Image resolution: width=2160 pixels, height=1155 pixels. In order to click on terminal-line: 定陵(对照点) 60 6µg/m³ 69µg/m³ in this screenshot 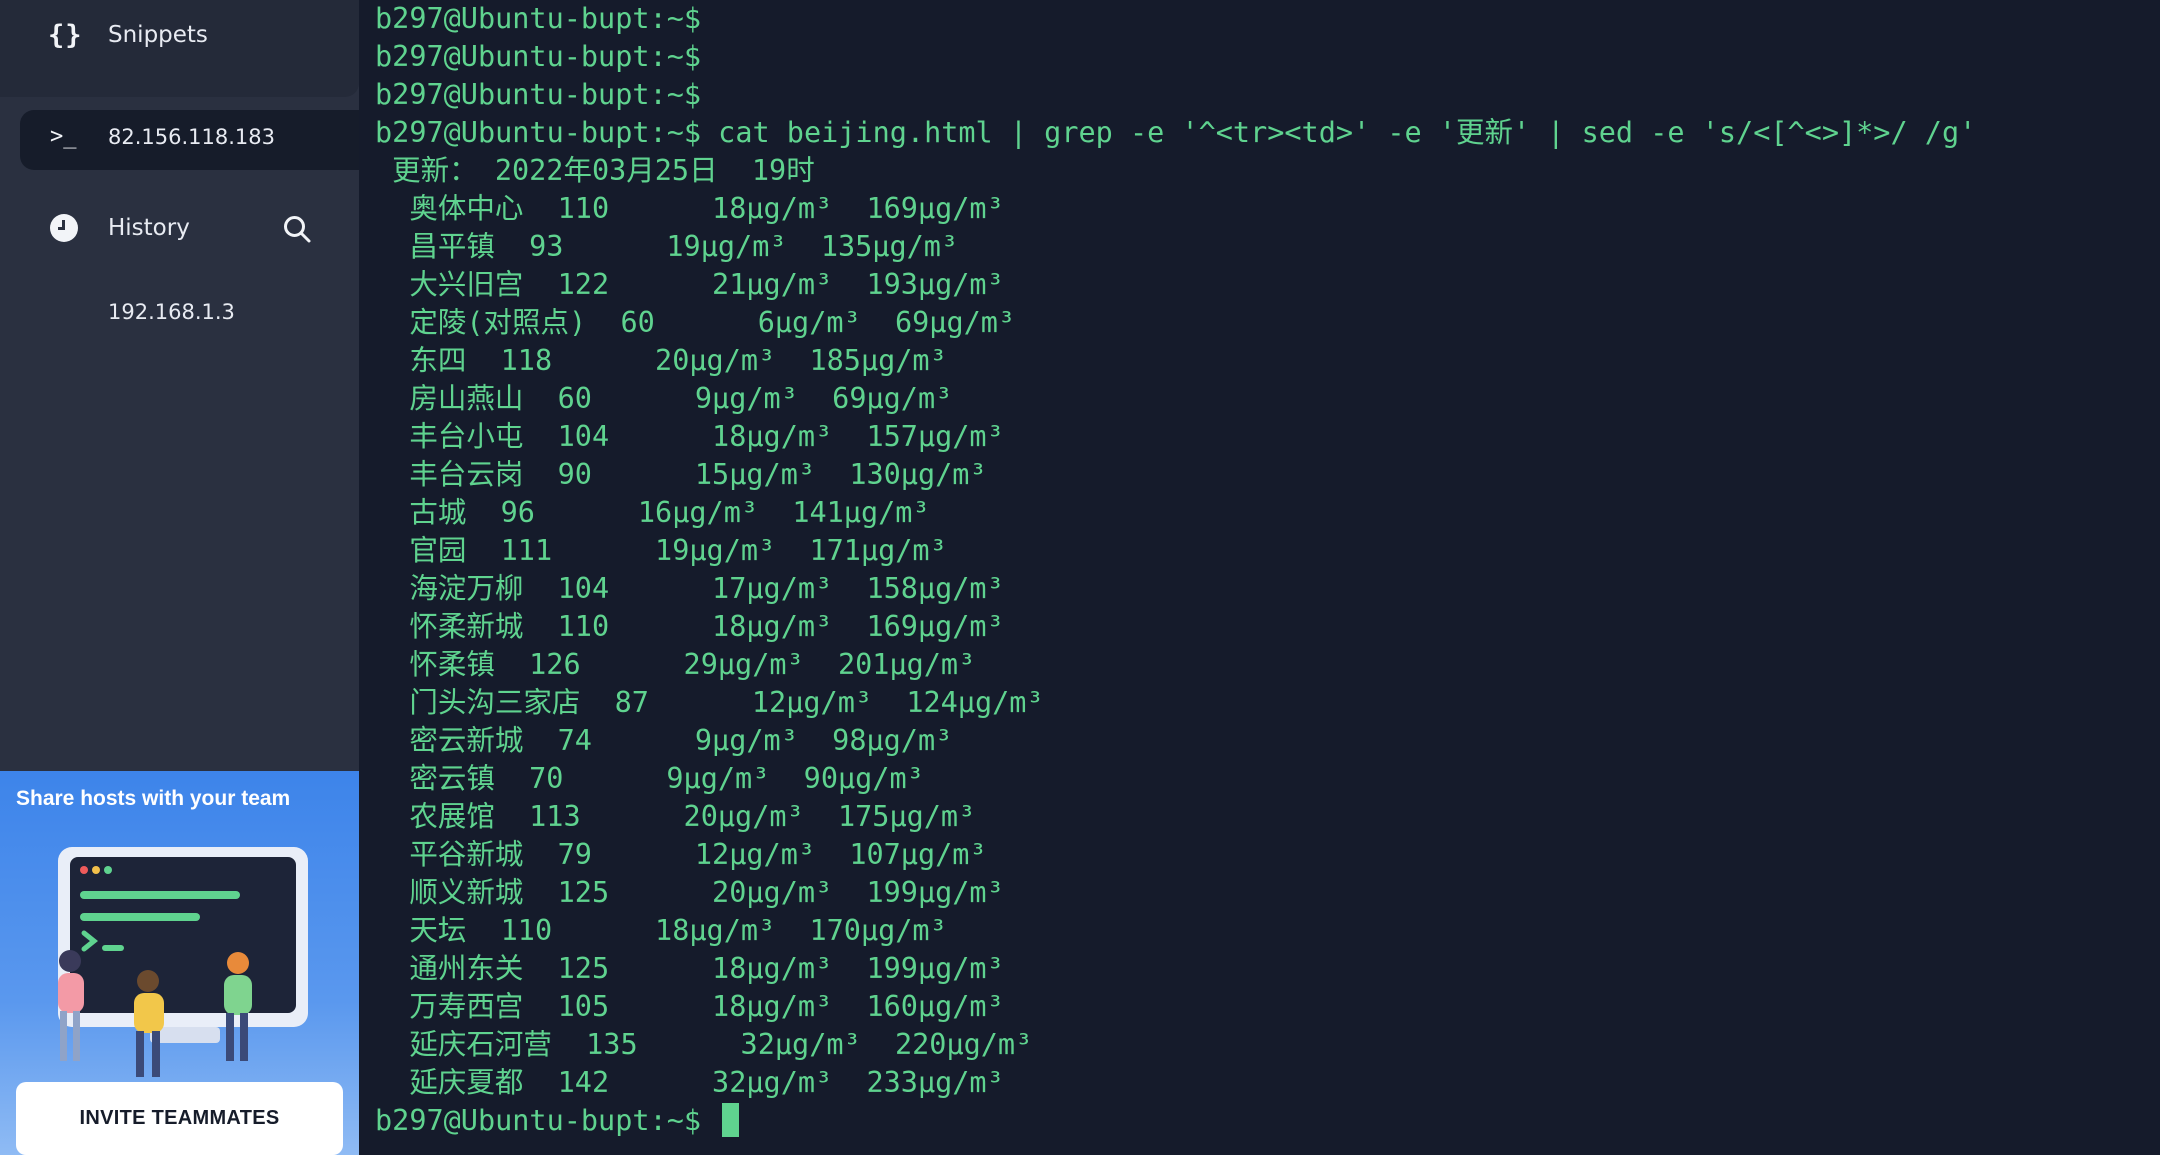, I will do `click(695, 322)`.